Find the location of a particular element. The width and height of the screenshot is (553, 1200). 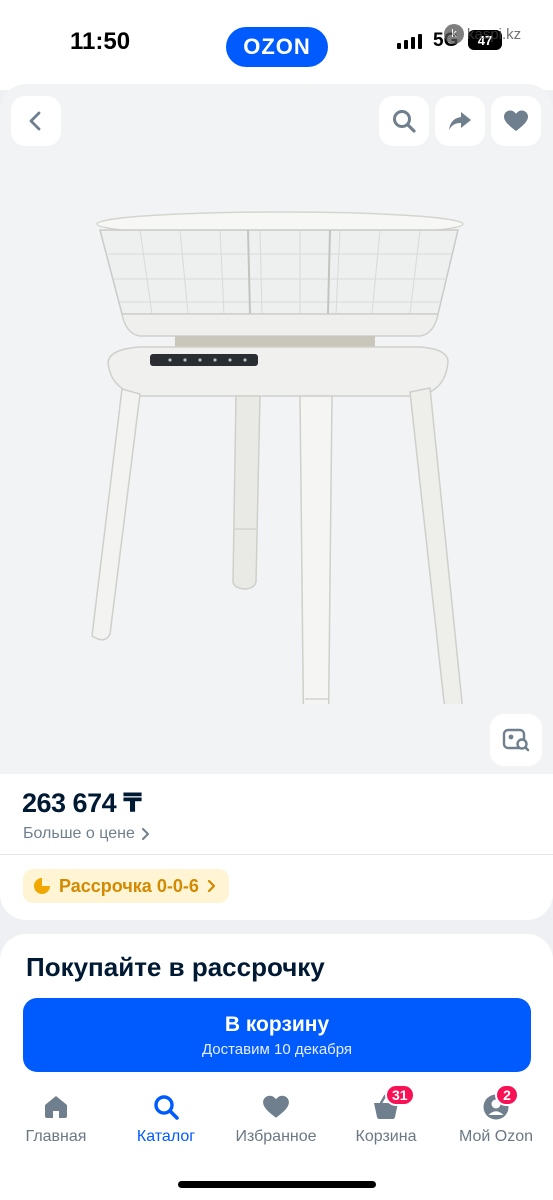

basket-icon: 31 is located at coordinates (393, 1103).